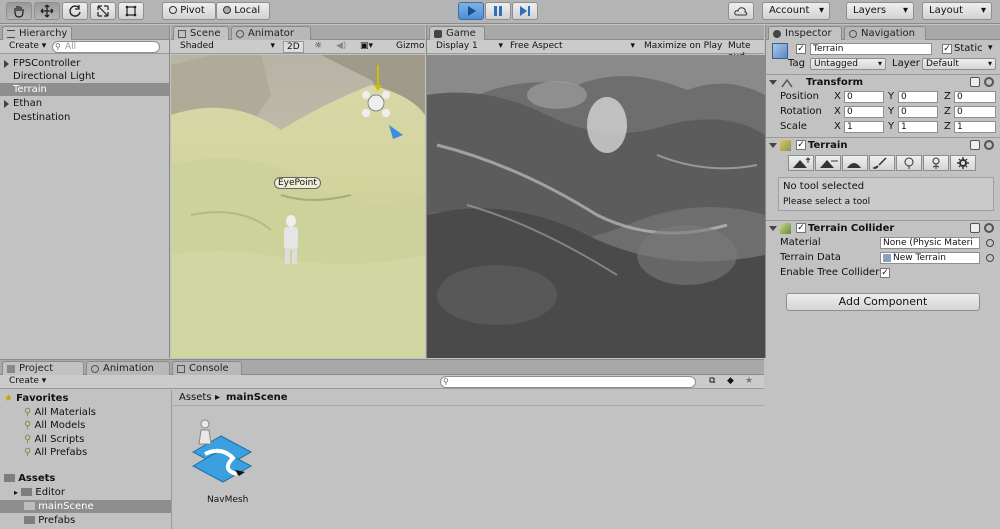  Describe the element at coordinates (222, 459) in the screenshot. I see `asset-item-navmesh: NavMesh` at that location.